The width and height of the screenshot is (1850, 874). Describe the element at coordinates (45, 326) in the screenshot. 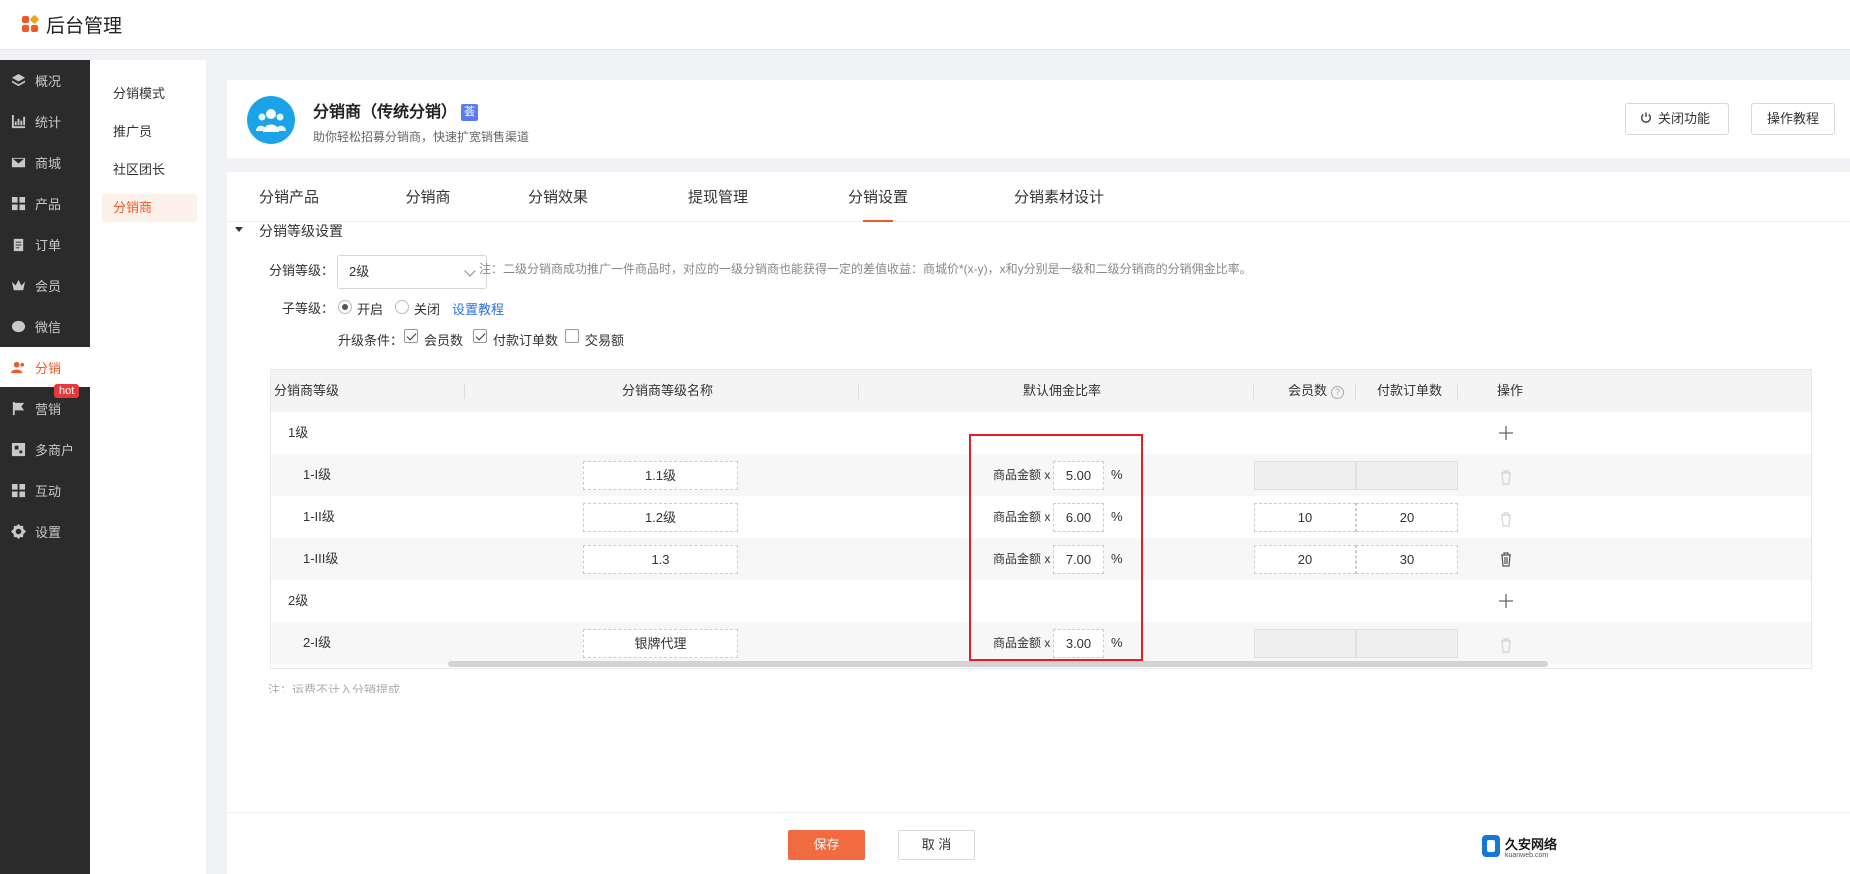

I see `sidebar-item-wechat: 微信` at that location.